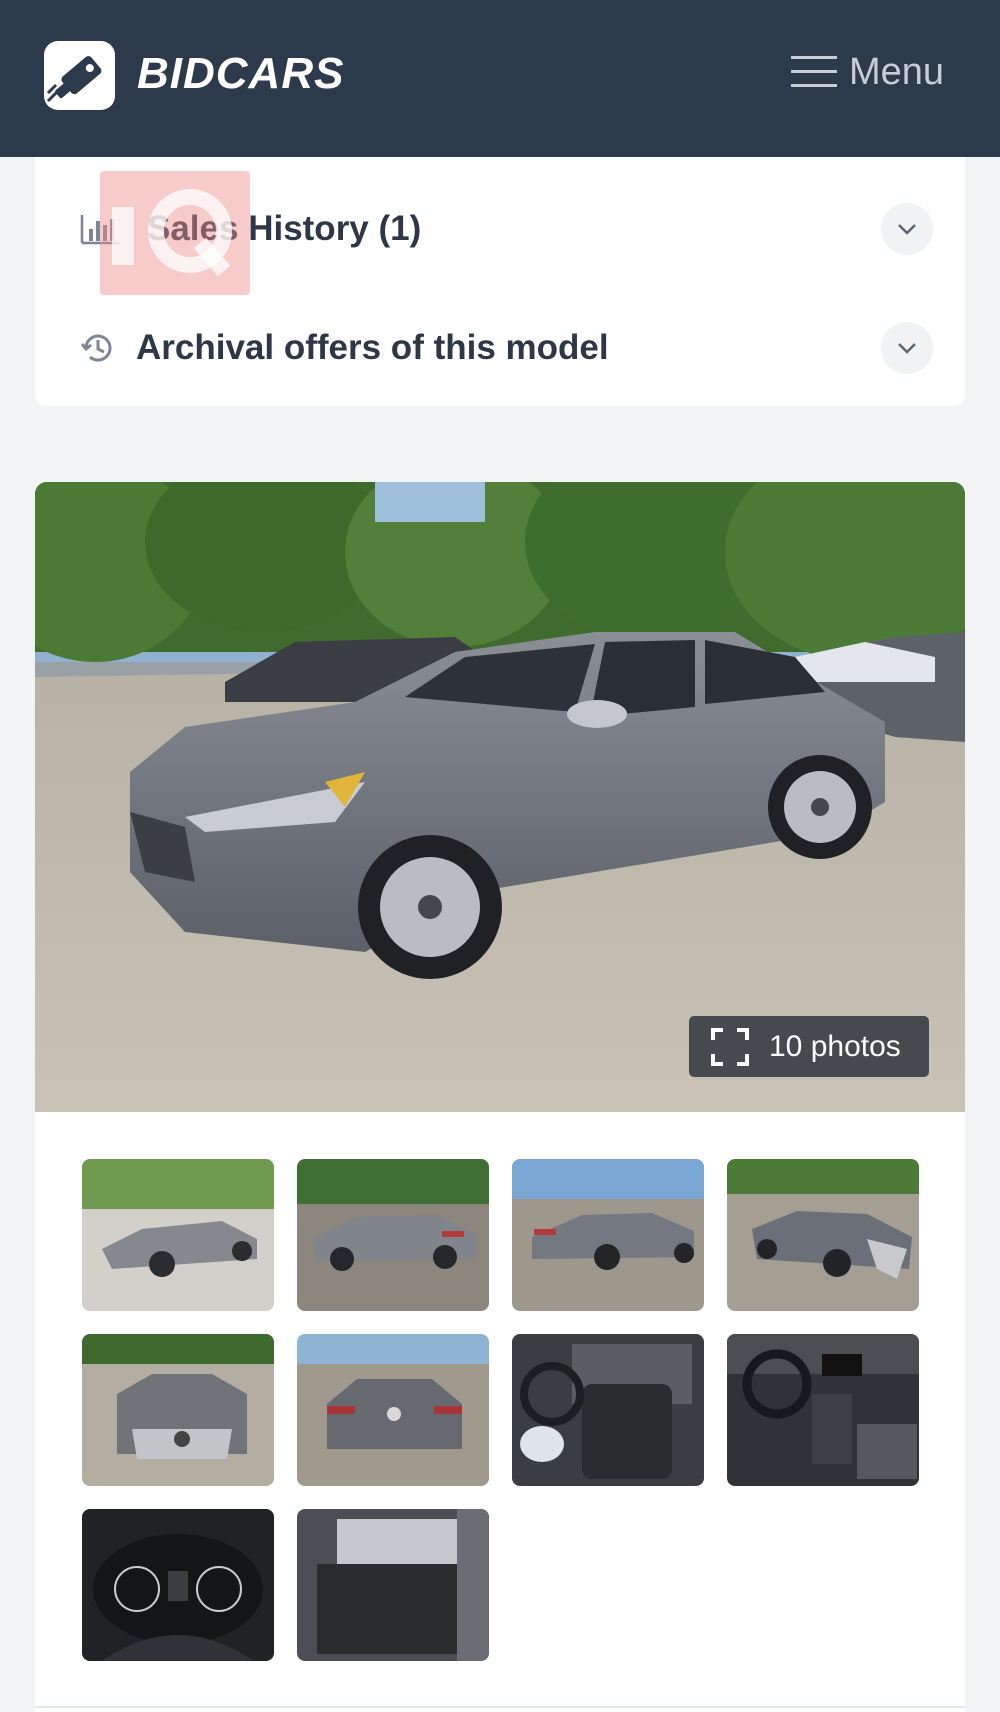 The height and width of the screenshot is (1712, 1000). Describe the element at coordinates (372, 347) in the screenshot. I see `archival-offers-label: Archival offers of this model` at that location.